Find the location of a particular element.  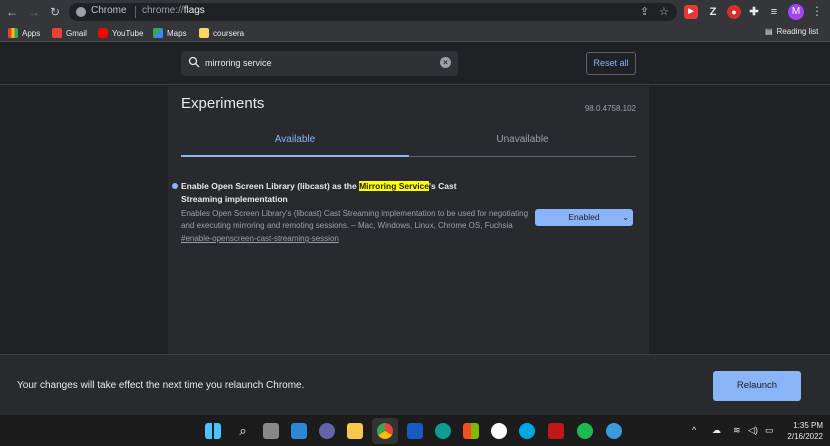

bookmark-youtube: YouTube is located at coordinates (120, 33).